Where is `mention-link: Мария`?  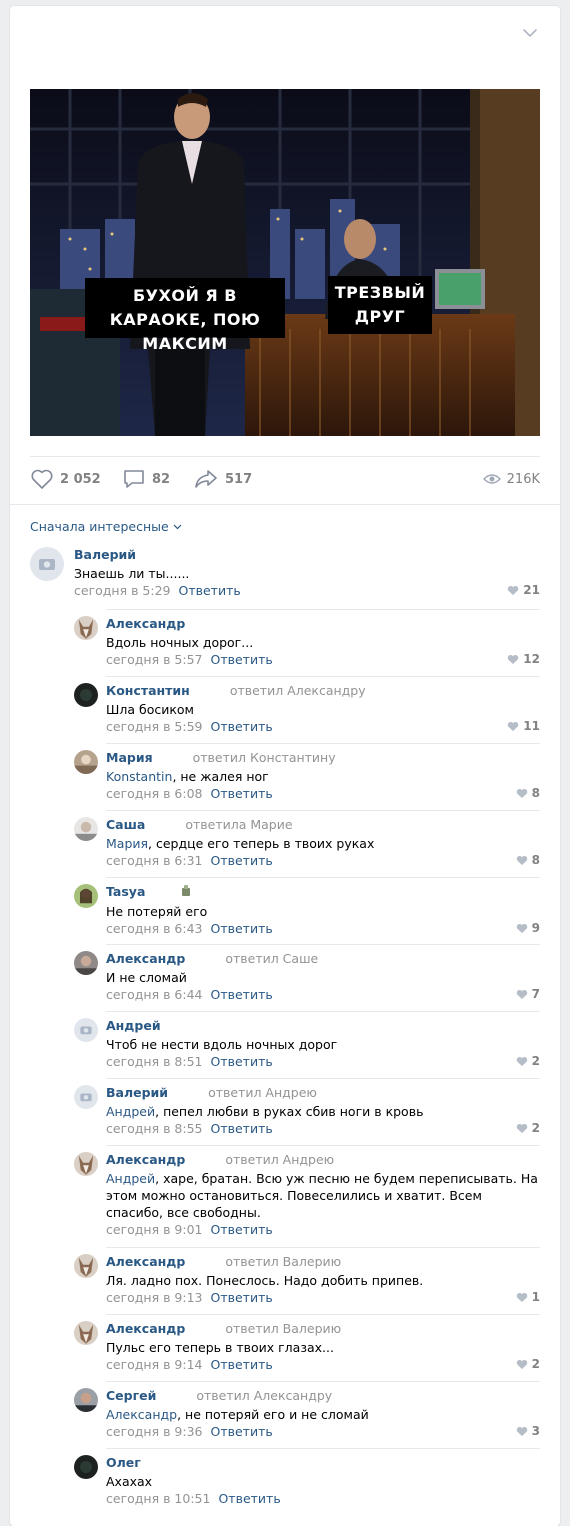 mention-link: Мария is located at coordinates (127, 843).